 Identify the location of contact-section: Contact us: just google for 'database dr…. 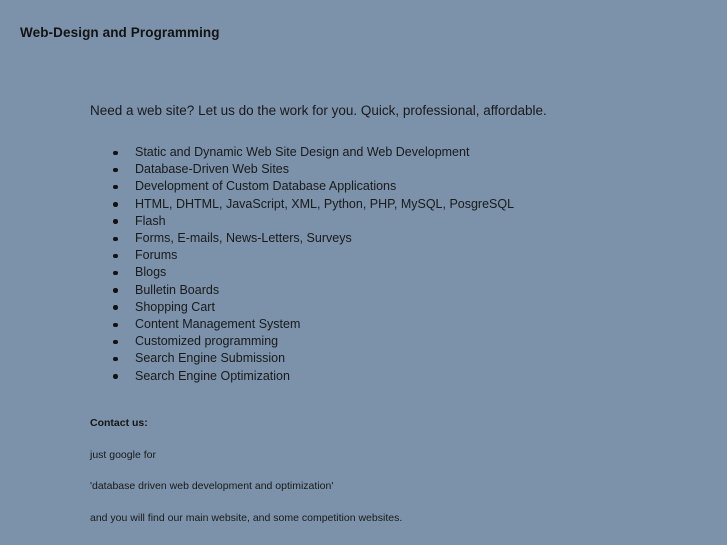
(246, 470).